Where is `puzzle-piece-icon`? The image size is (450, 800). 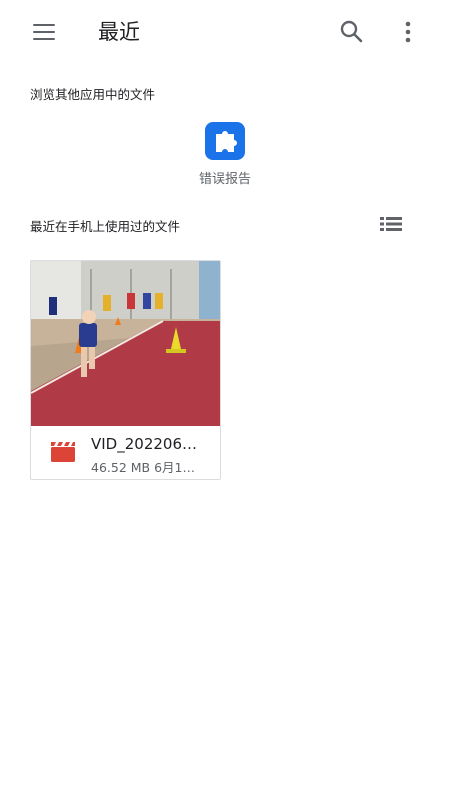 puzzle-piece-icon is located at coordinates (225, 141).